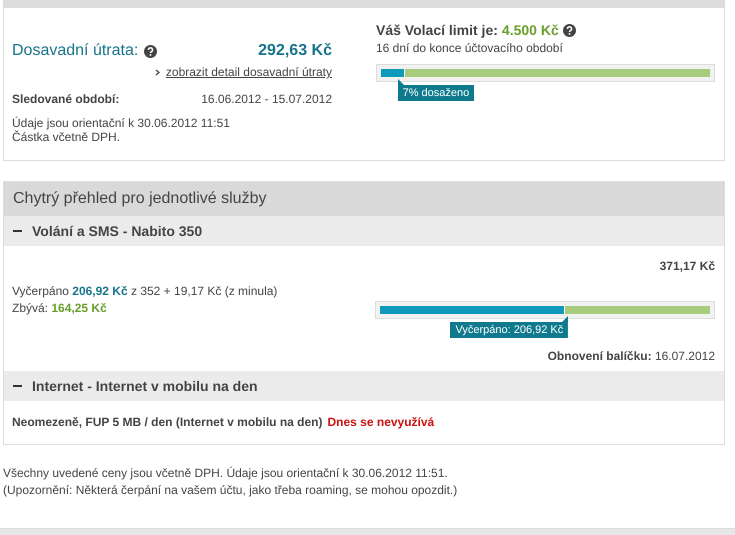  I want to click on package-total: 371,17 Kč, so click(687, 266).